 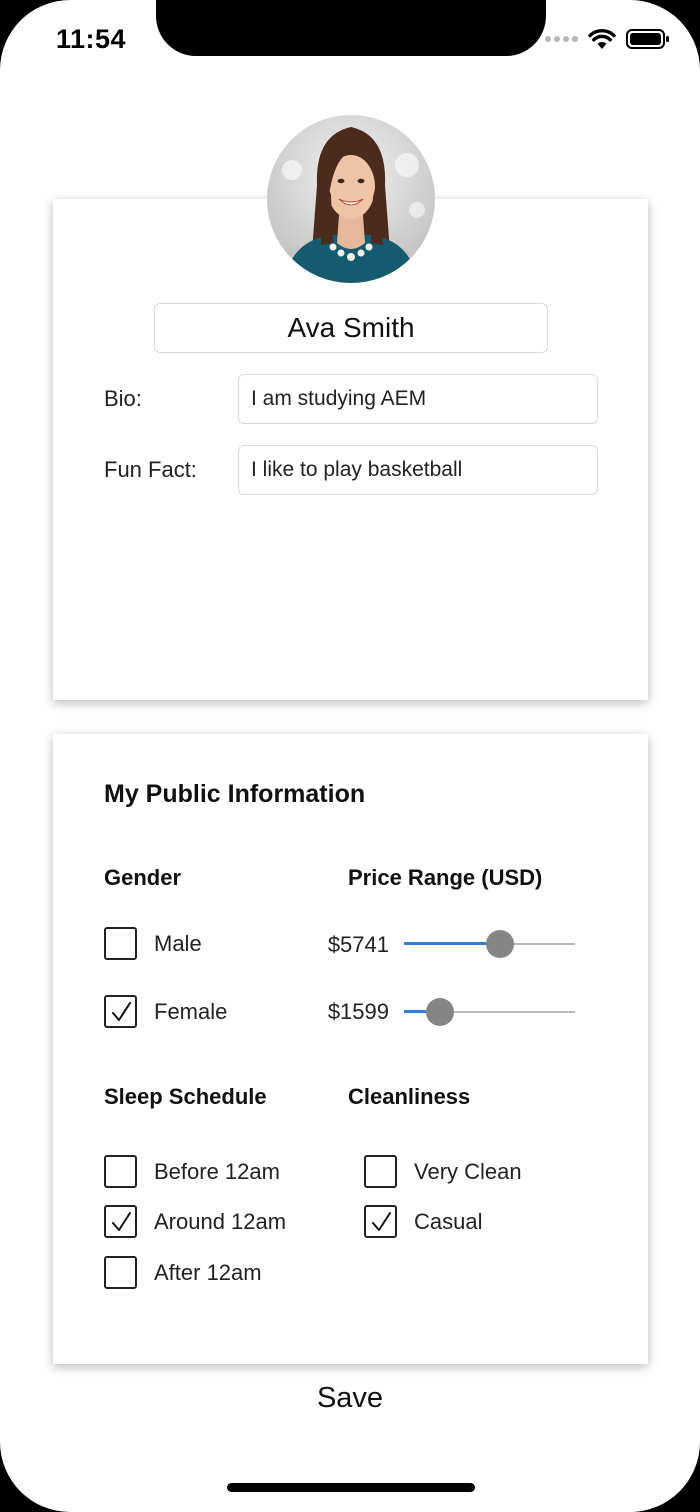 I want to click on price-min-slider, so click(x=489, y=1012).